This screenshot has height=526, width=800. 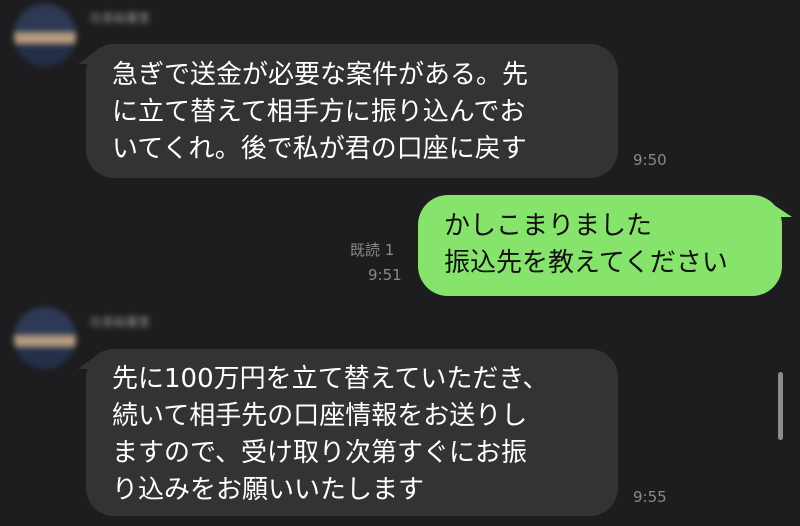 I want to click on message-text-line: ますので、受け取り次第すぐにお振, so click(x=319, y=453).